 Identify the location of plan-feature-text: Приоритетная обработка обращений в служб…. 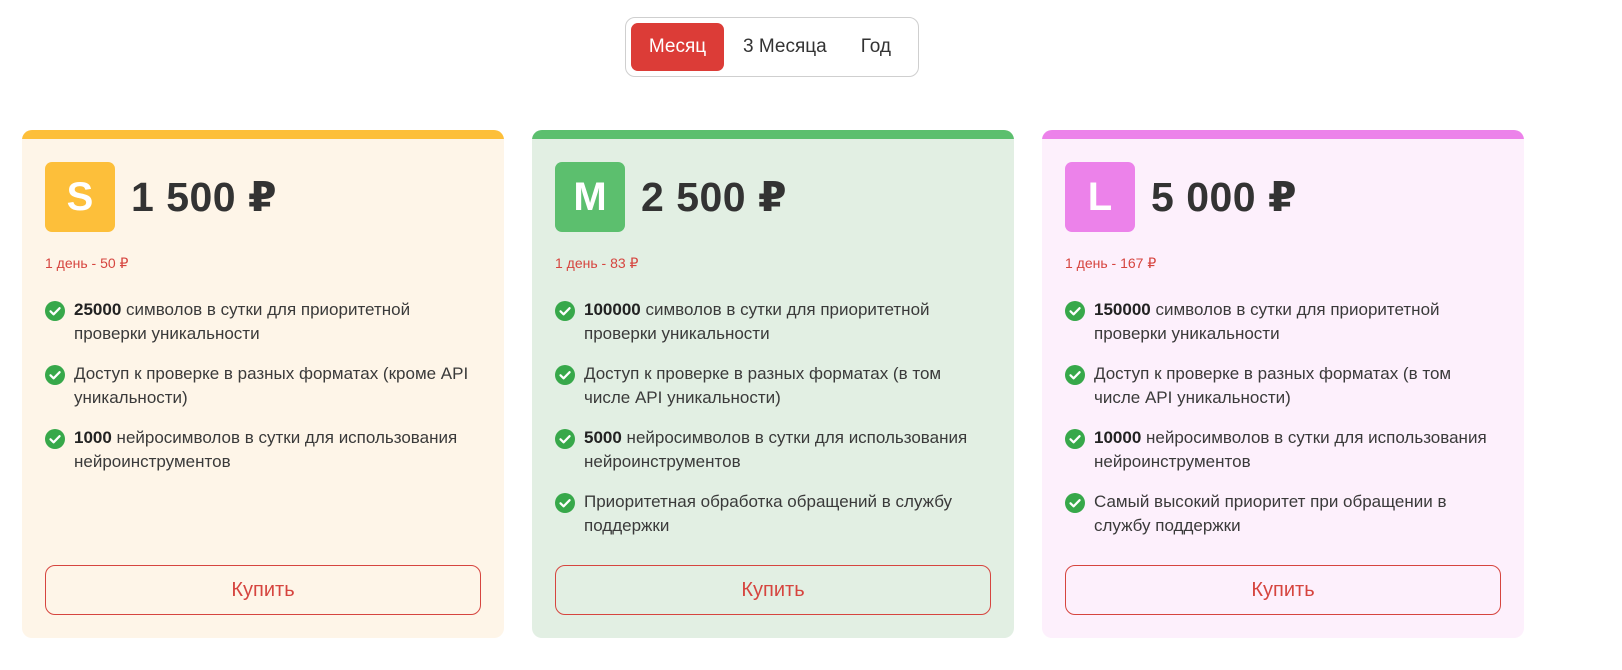
(768, 513).